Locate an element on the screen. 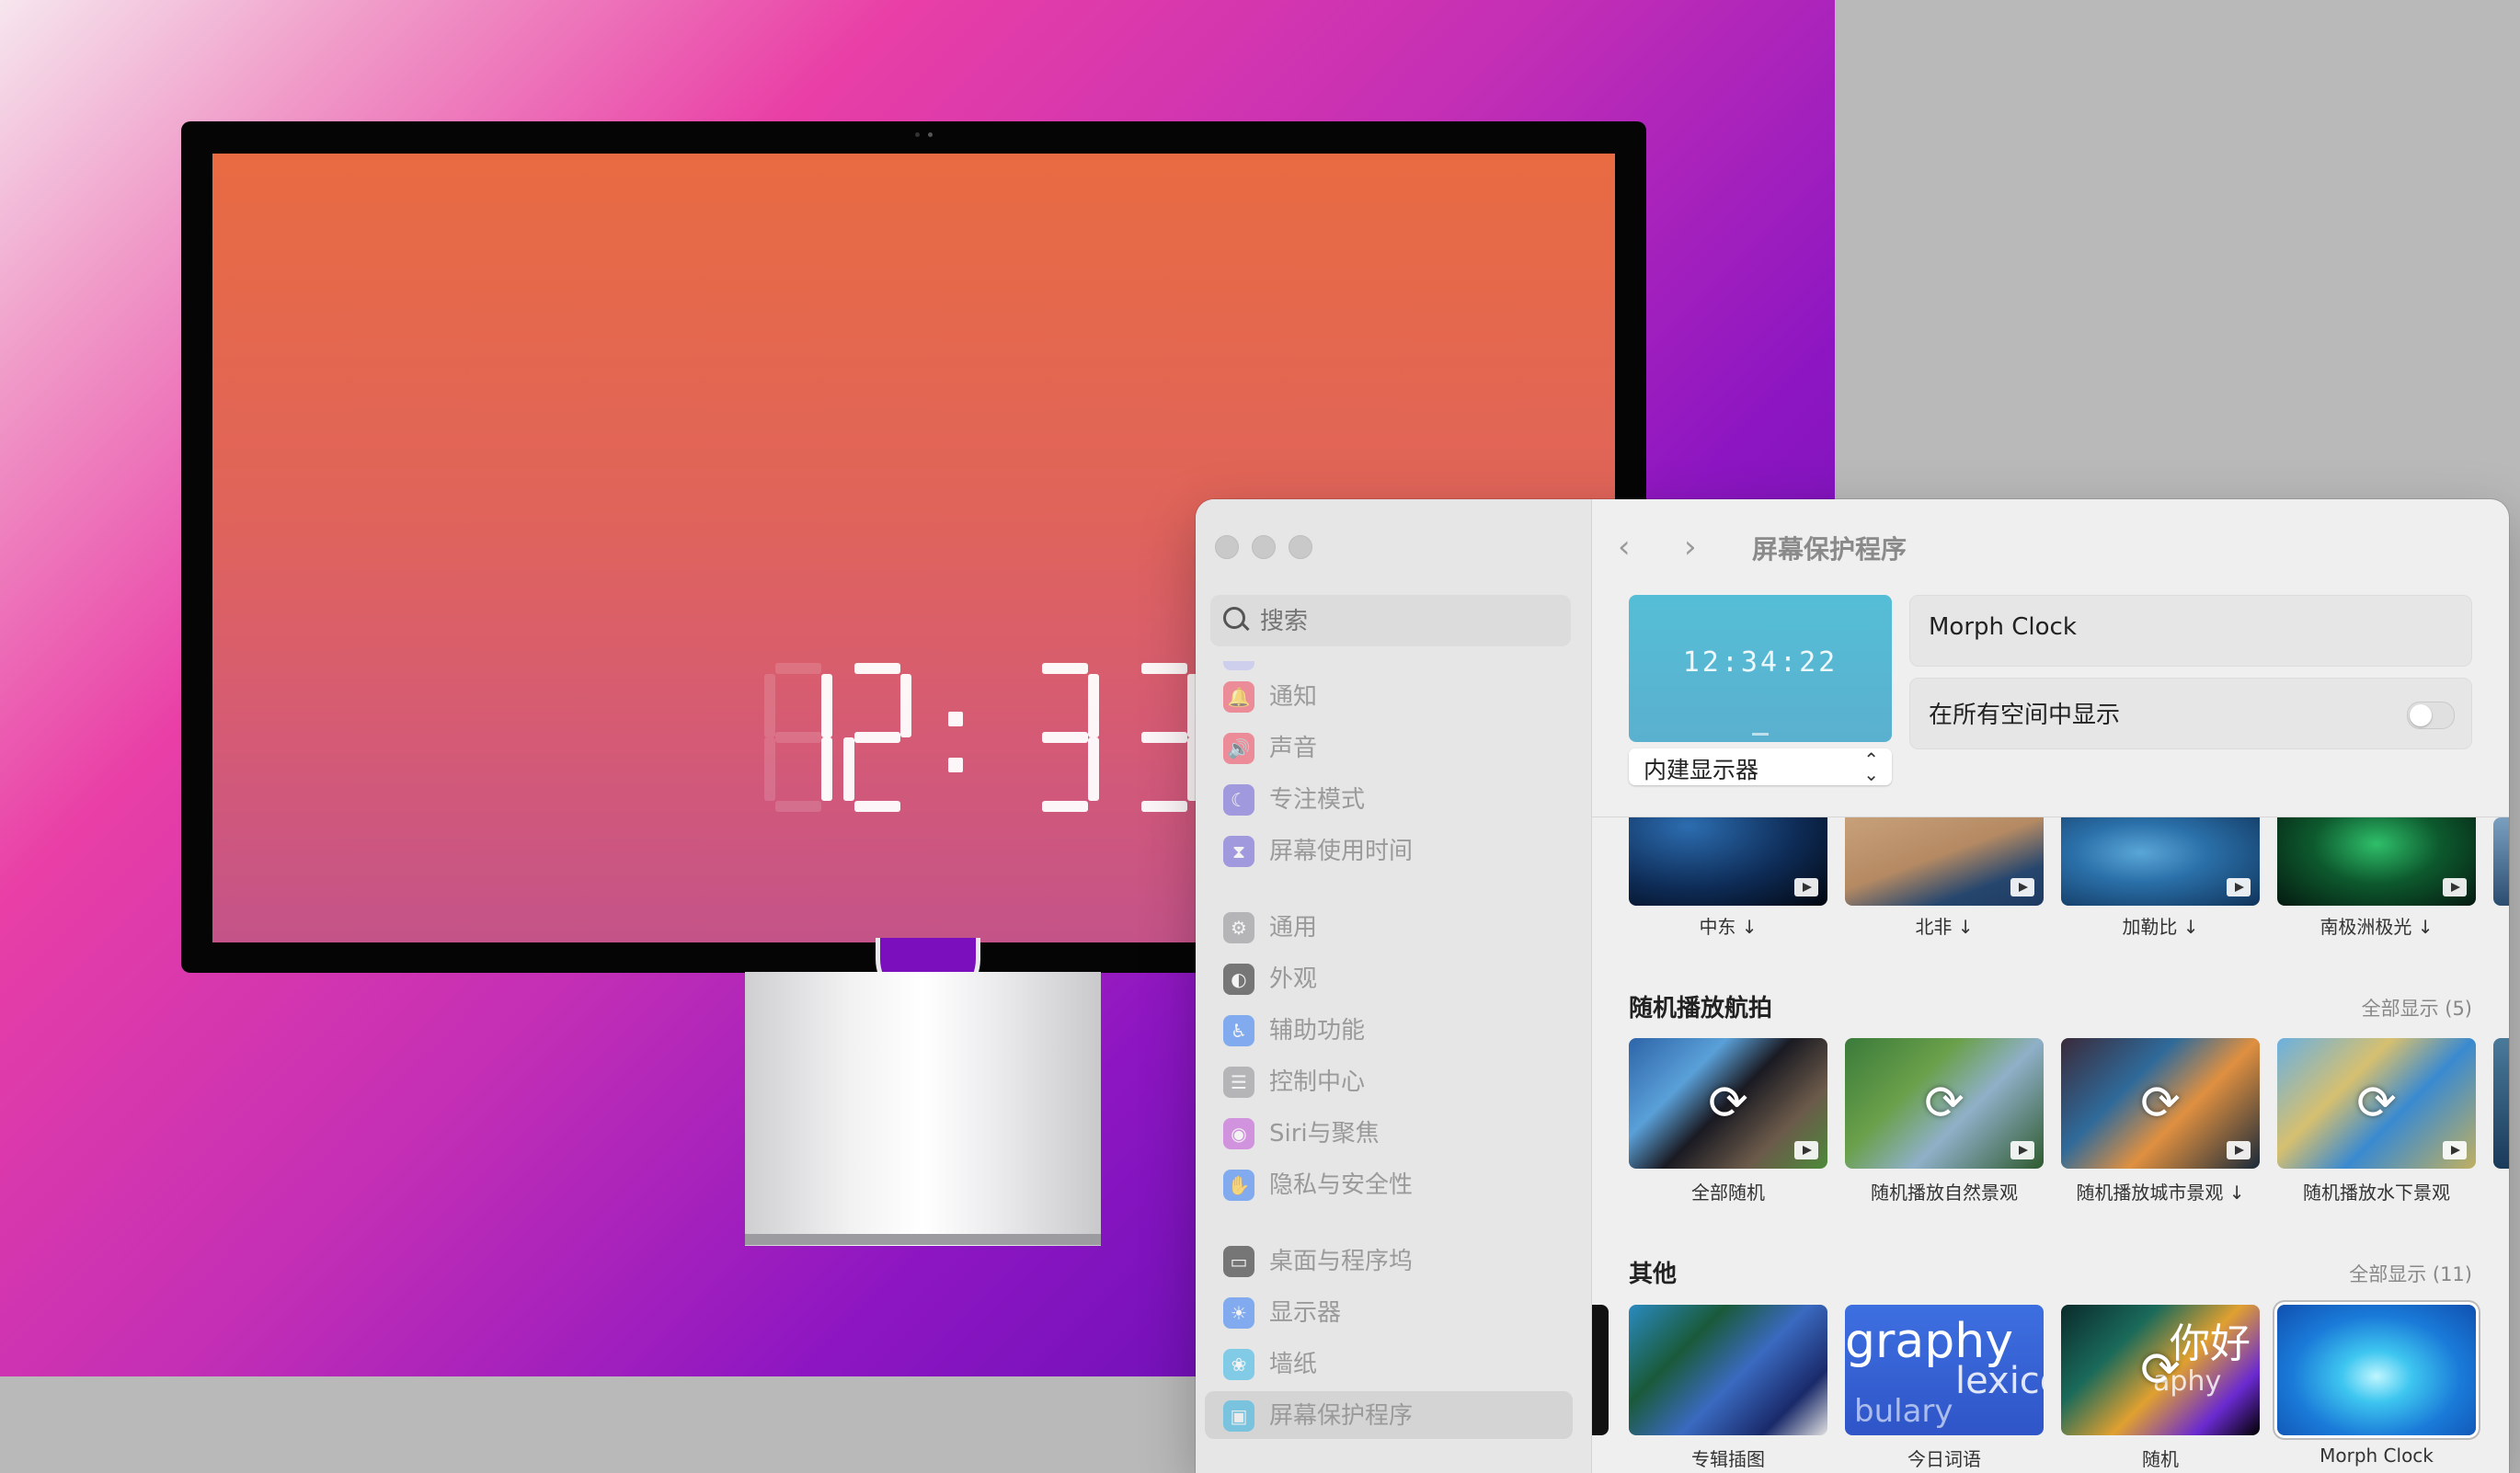 Image resolution: width=2520 pixels, height=1473 pixels. hourglass-icon: ⧗ is located at coordinates (1238, 851).